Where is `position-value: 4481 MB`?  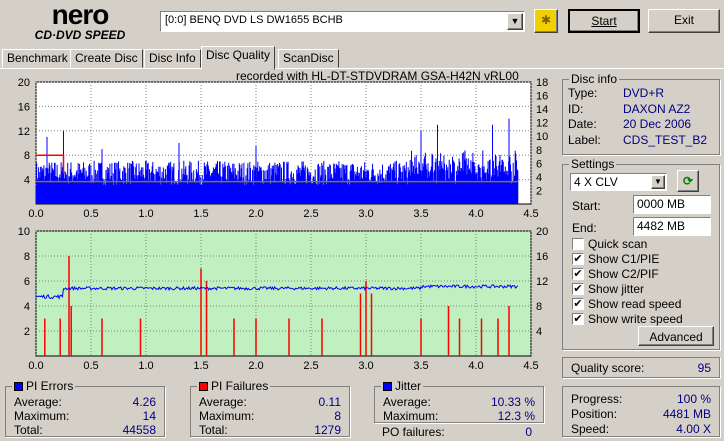
position-value: 4481 MB is located at coordinates (686, 414).